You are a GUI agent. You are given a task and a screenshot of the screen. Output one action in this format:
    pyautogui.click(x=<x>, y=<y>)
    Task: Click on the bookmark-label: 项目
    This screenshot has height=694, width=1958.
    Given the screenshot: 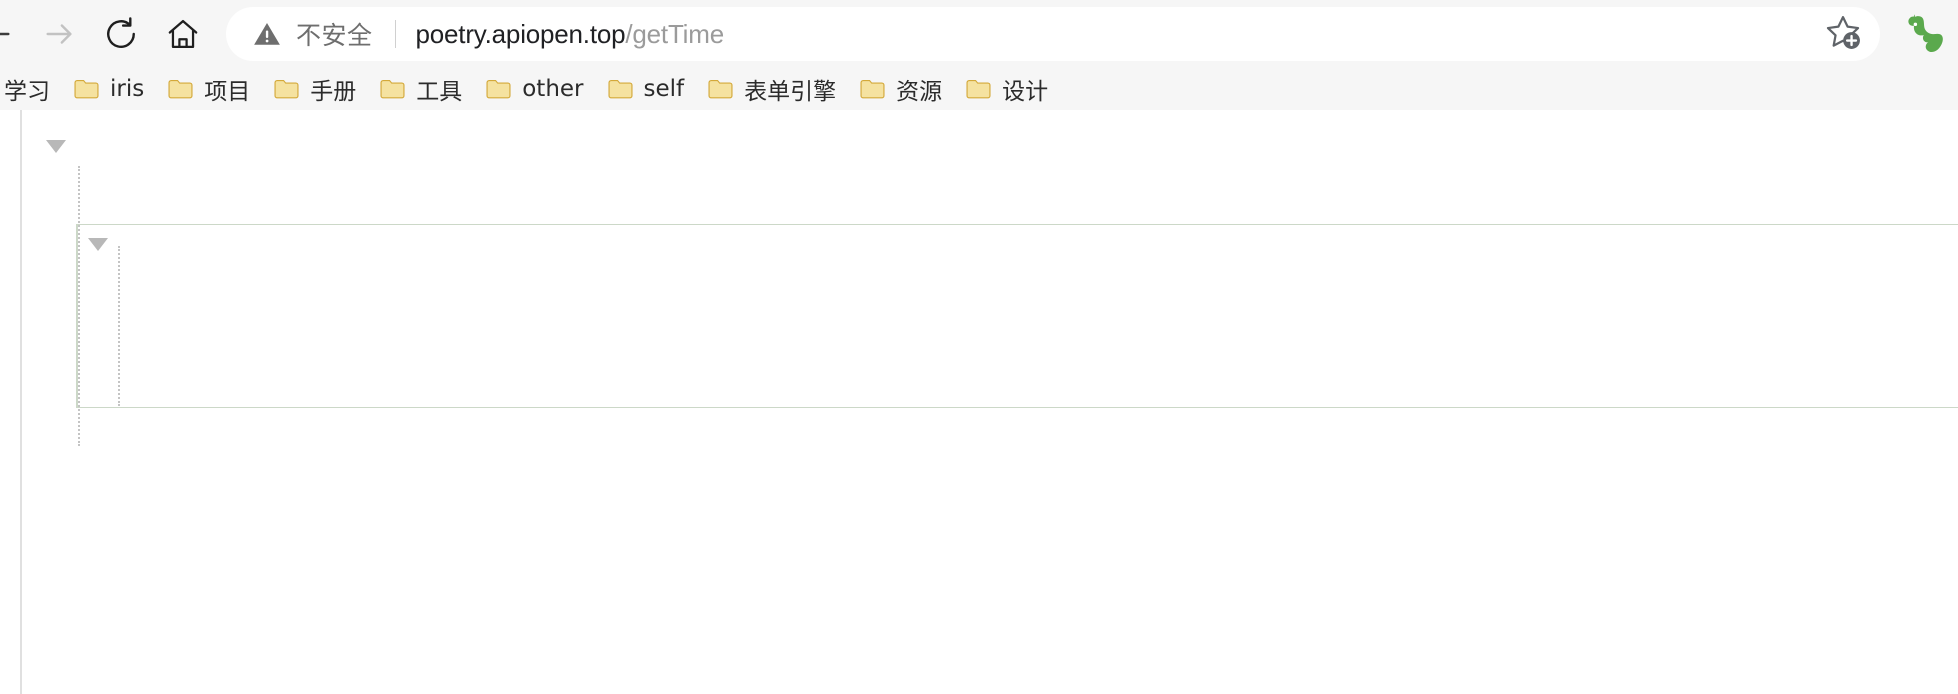 What is the action you would take?
    pyautogui.click(x=227, y=92)
    